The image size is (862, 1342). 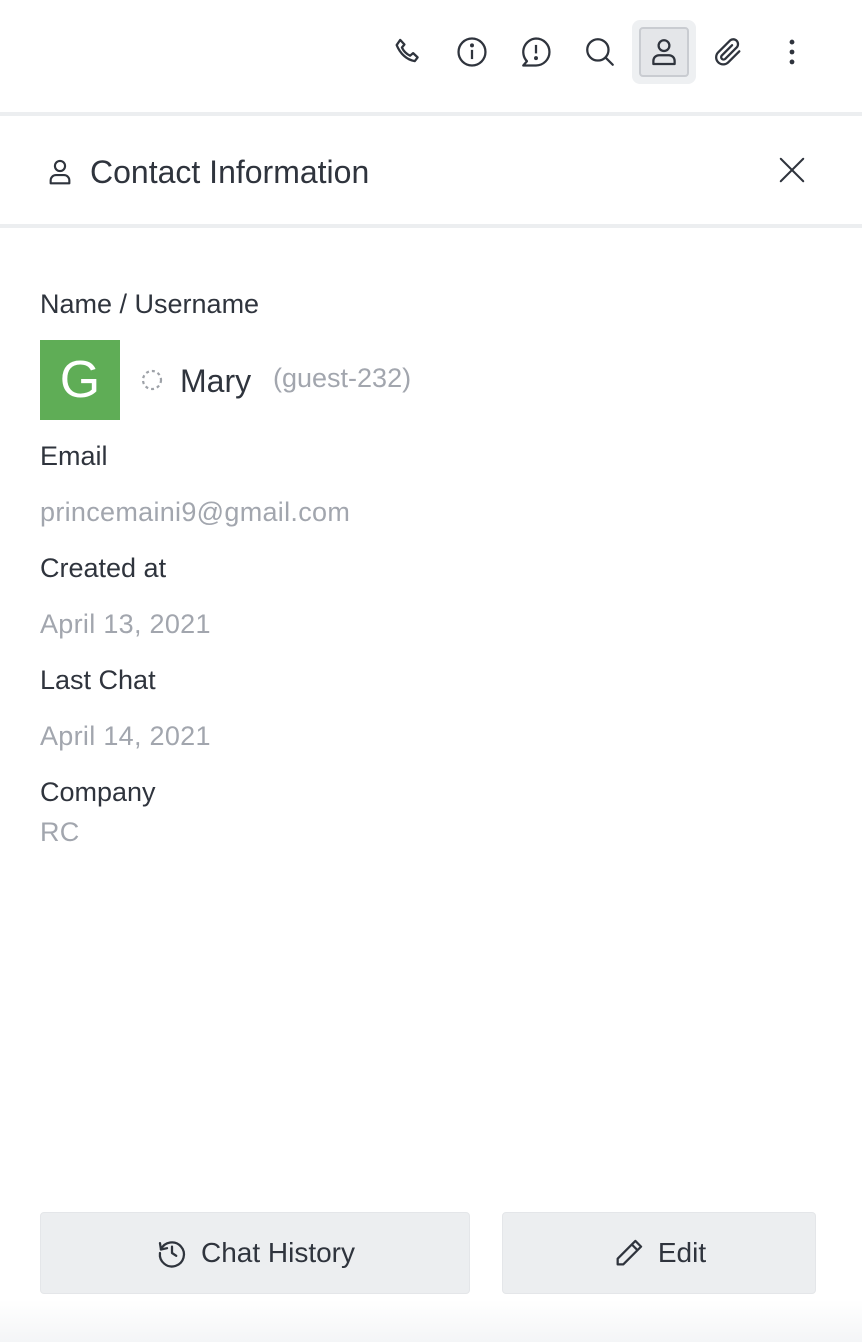 I want to click on last-chat-value: April 14, 2021, so click(x=125, y=736).